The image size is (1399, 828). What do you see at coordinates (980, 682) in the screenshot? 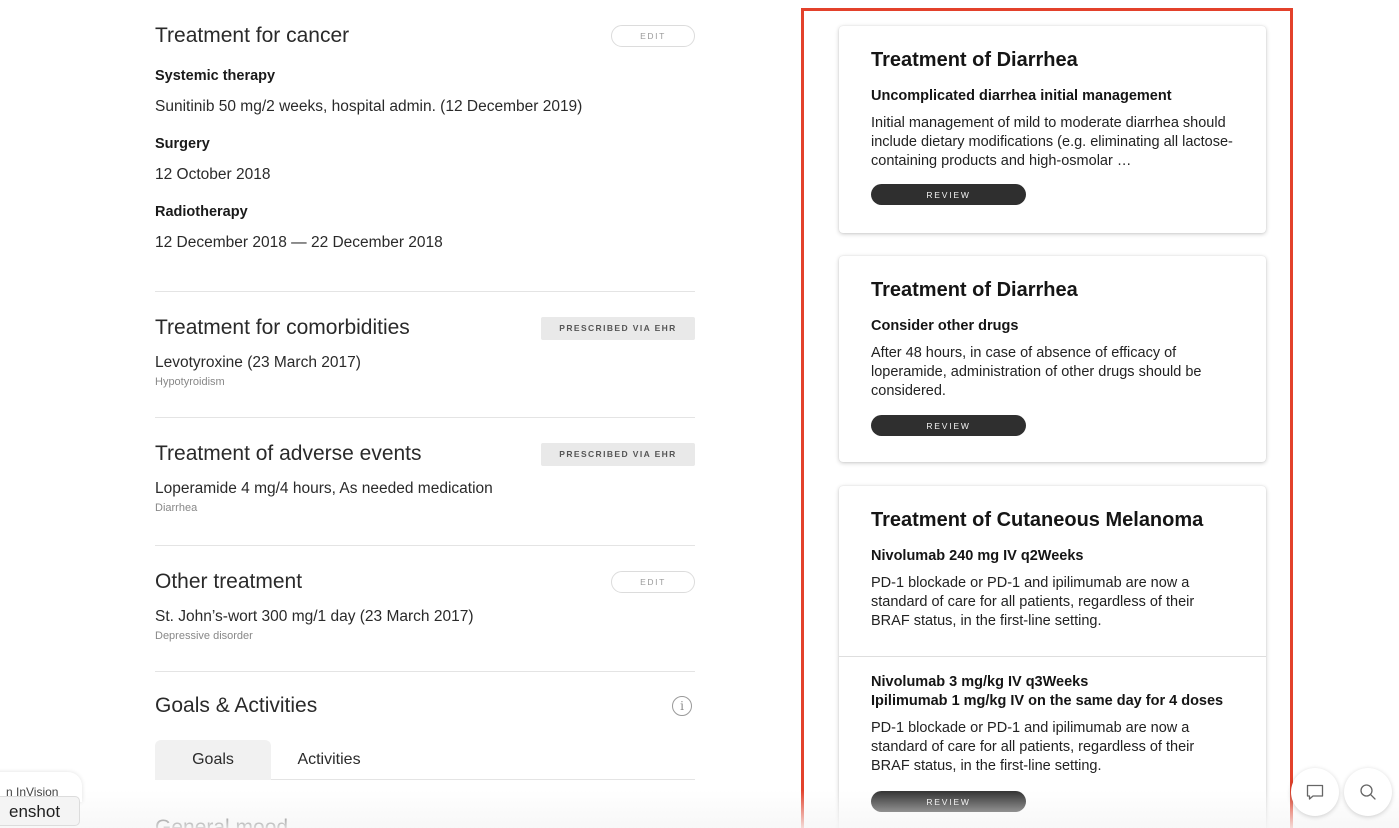
I see `option-subtitle: Nivolumab 3 mg/kg IV q3Weeks` at bounding box center [980, 682].